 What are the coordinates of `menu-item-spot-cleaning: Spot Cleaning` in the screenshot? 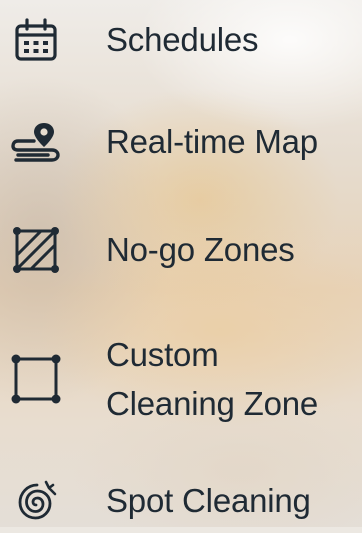 It's located at (181, 504).